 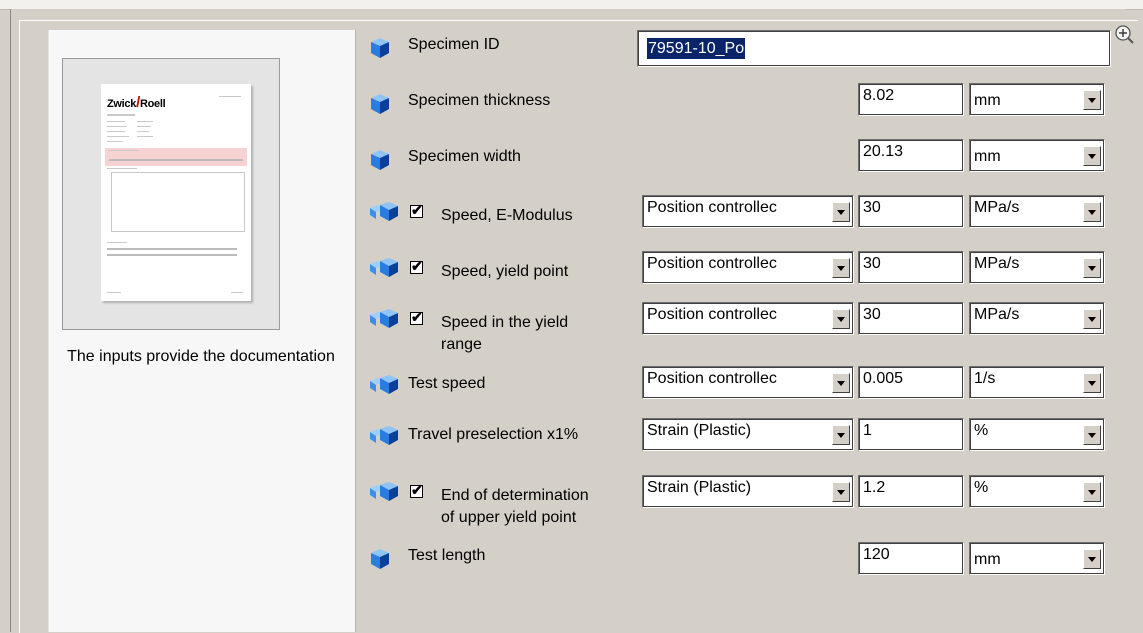 I want to click on travel-preselection-control-select: Strain (Plastic), so click(x=748, y=434).